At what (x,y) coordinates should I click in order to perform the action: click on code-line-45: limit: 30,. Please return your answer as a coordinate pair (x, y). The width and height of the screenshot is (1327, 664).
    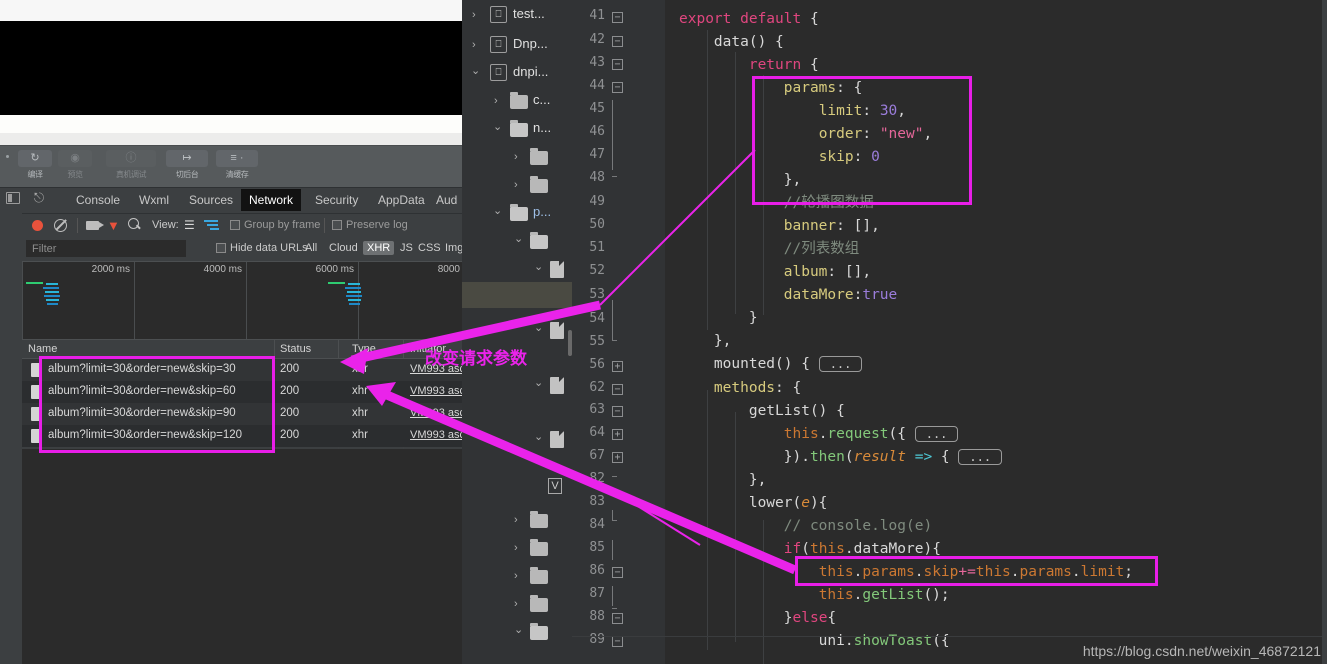
    Looking at the image, I should click on (862, 111).